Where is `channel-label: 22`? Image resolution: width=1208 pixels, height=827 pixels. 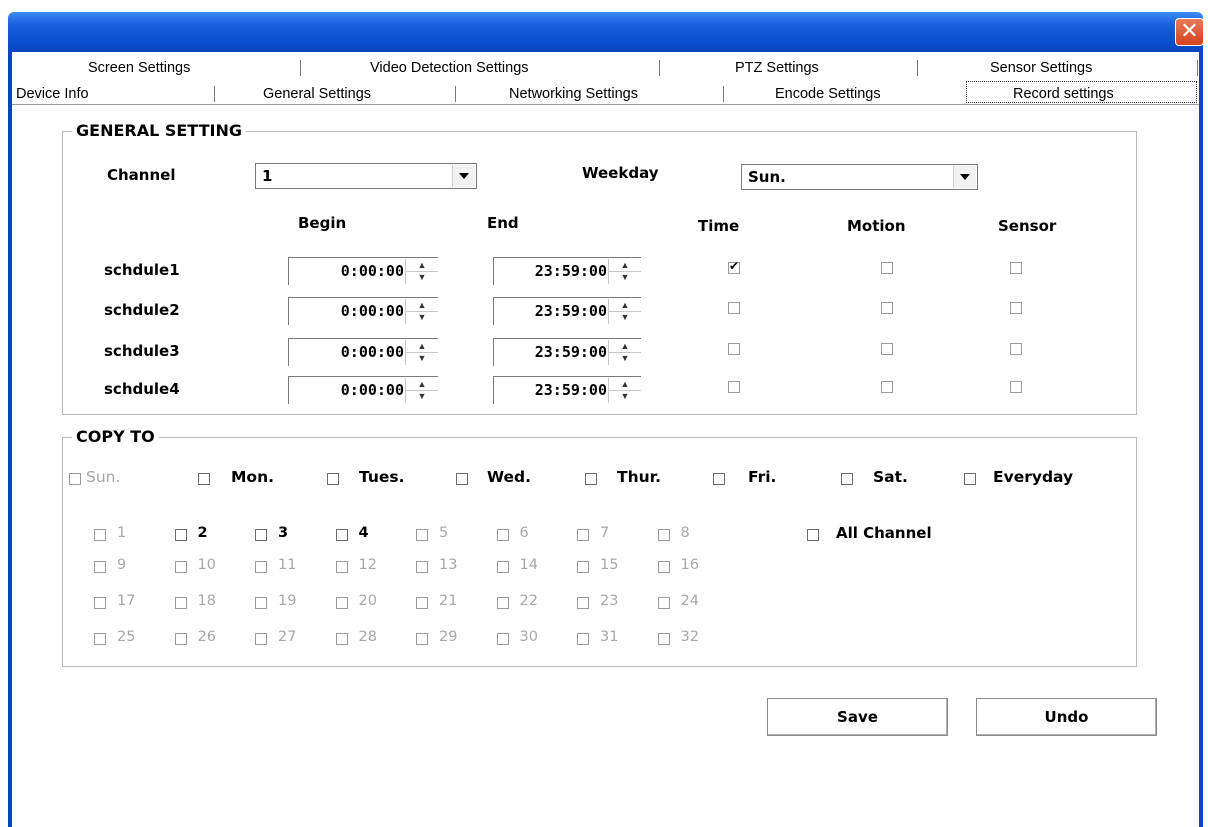
channel-label: 22 is located at coordinates (528, 601).